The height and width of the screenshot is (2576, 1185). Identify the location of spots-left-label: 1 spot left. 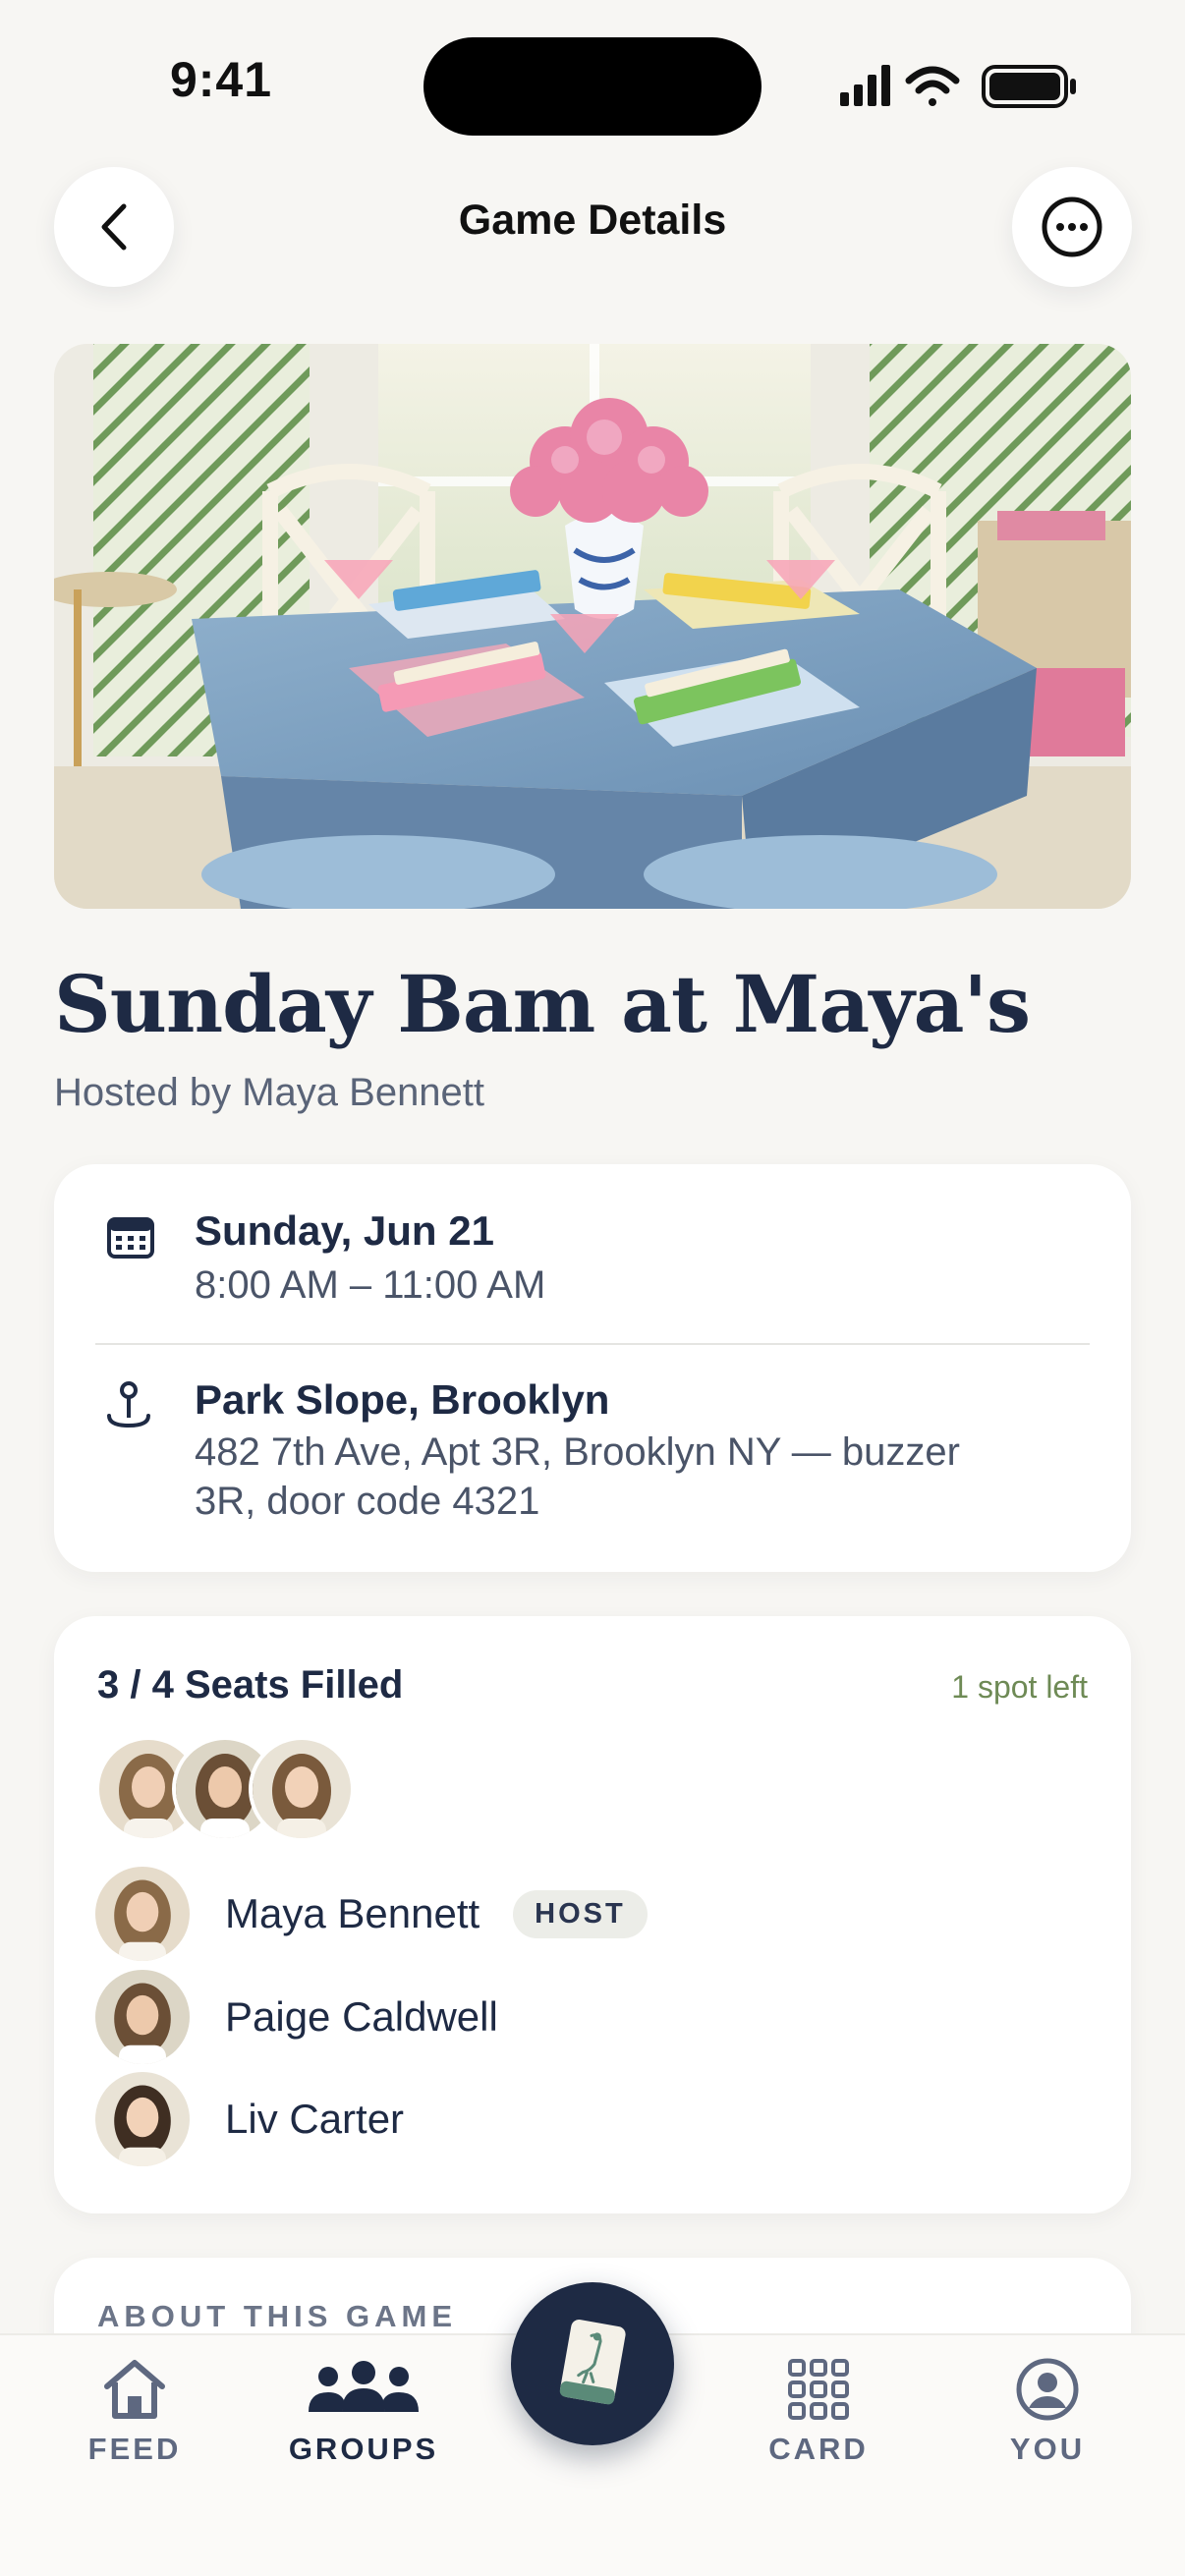
(1020, 1687).